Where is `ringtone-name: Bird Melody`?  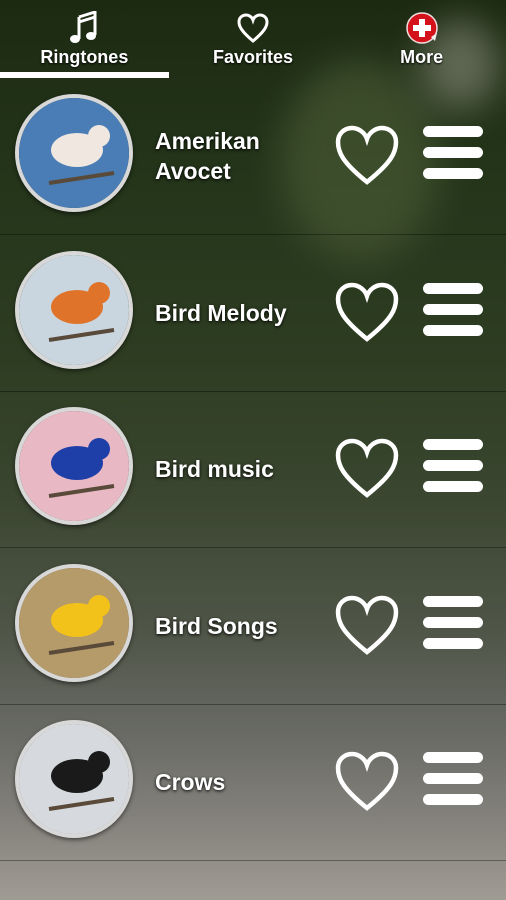
ringtone-name: Bird Melody is located at coordinates (221, 312).